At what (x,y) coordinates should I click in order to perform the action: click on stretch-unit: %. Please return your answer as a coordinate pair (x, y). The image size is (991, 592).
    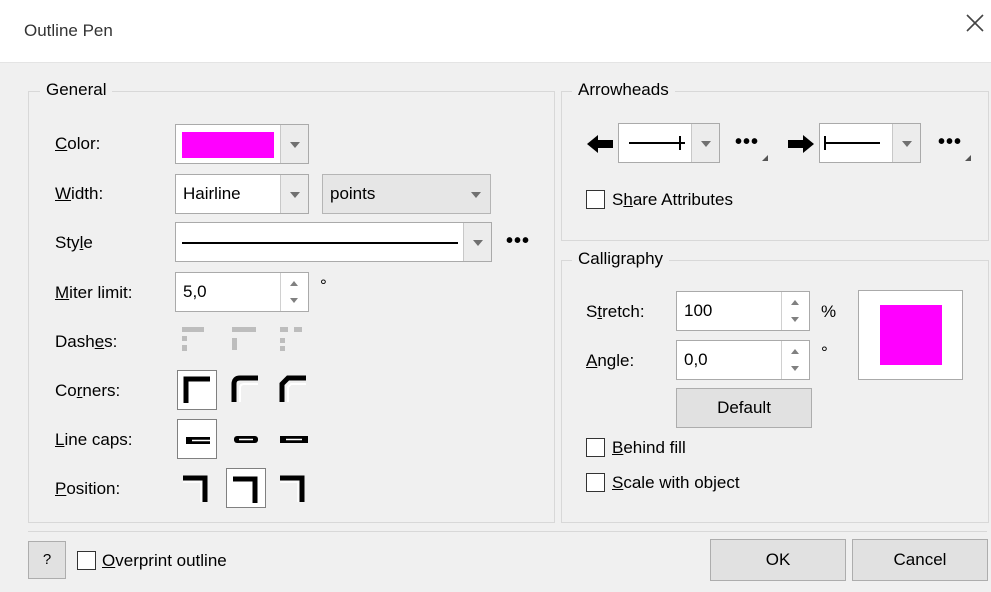
    Looking at the image, I should click on (829, 311).